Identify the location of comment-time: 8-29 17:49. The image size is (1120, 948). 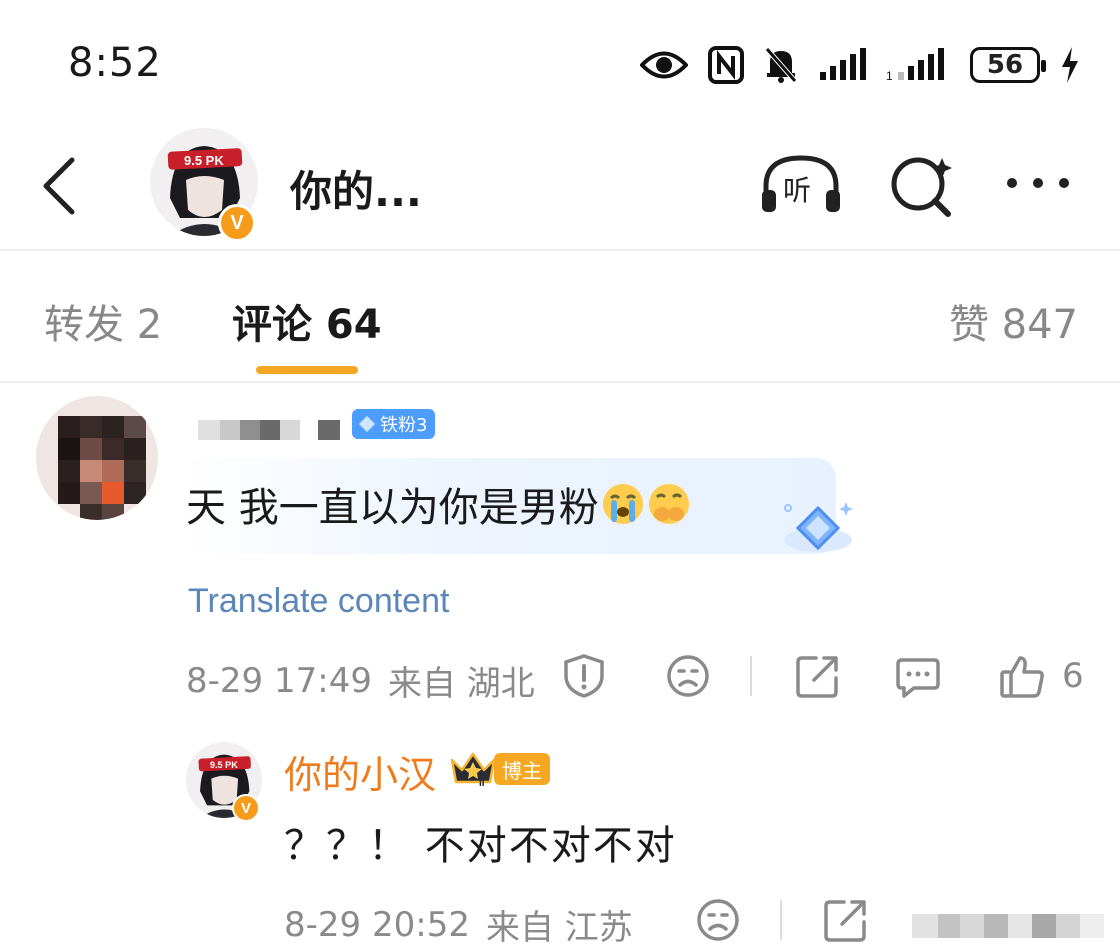
(279, 680).